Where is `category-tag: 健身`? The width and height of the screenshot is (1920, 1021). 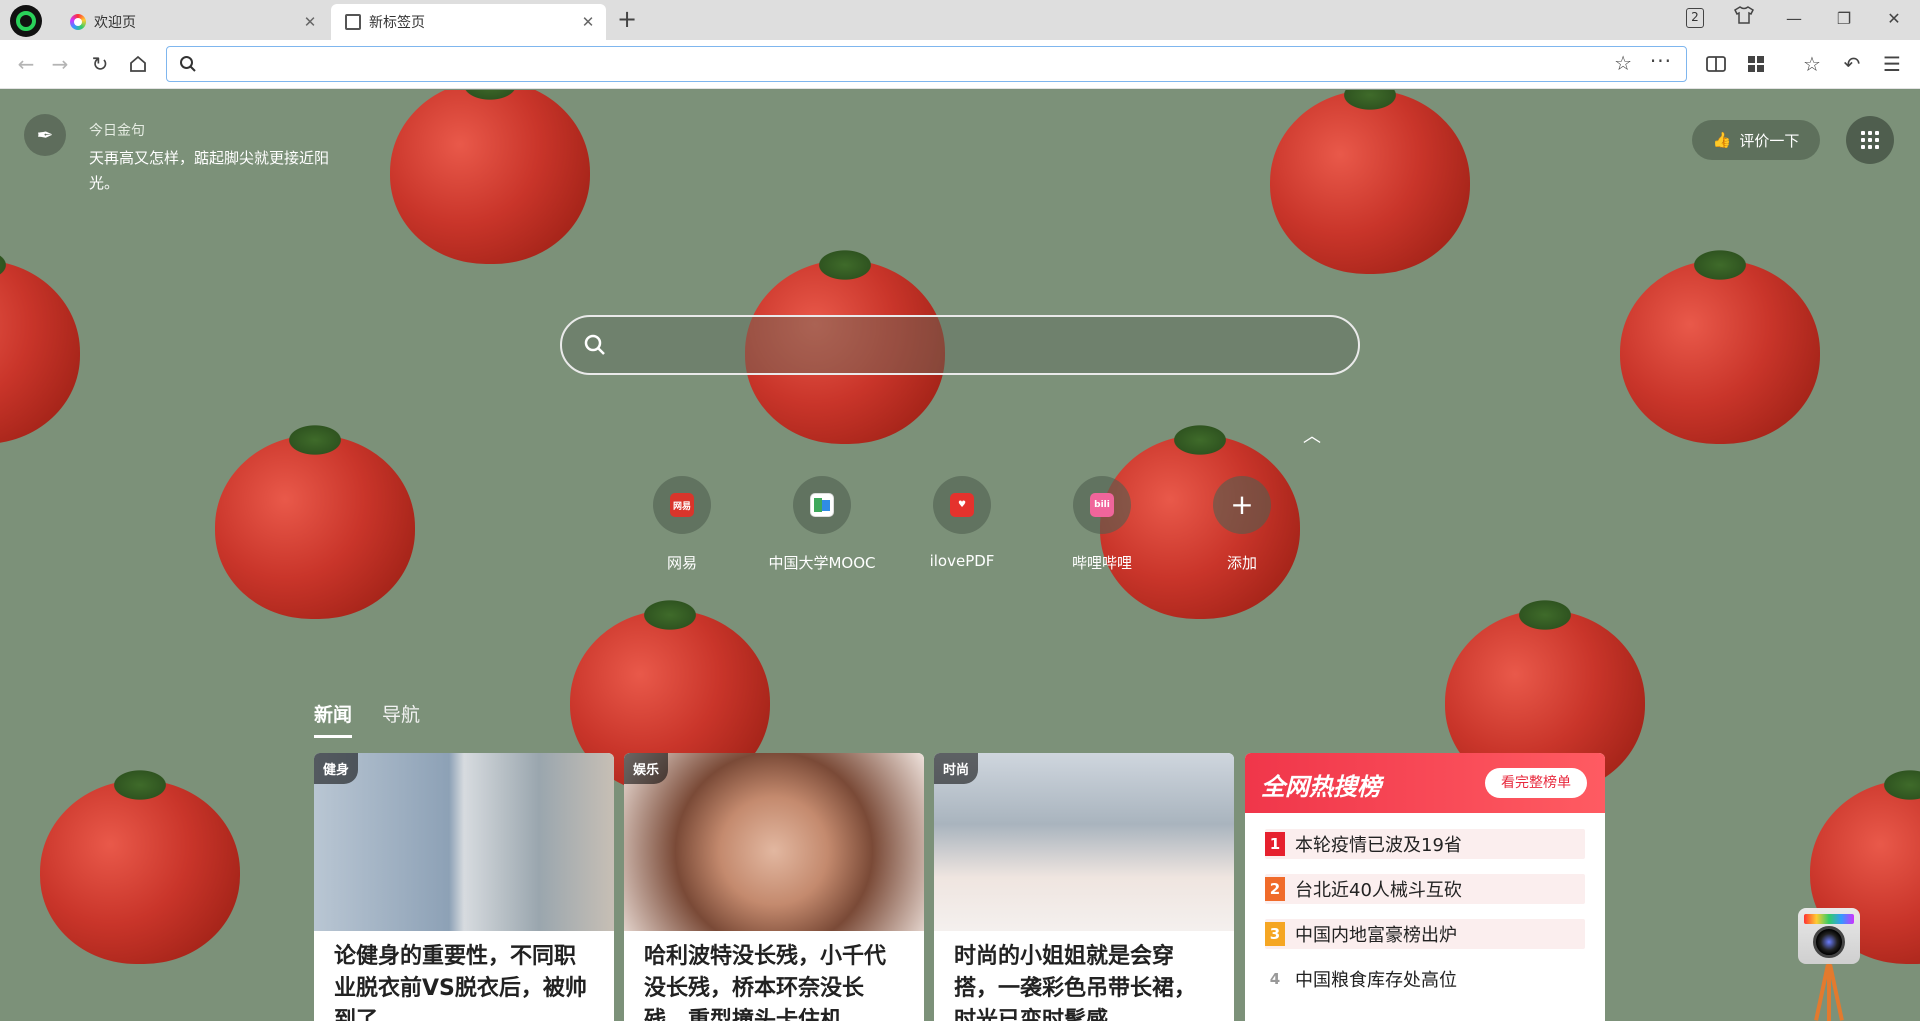
category-tag: 健身 is located at coordinates (336, 768).